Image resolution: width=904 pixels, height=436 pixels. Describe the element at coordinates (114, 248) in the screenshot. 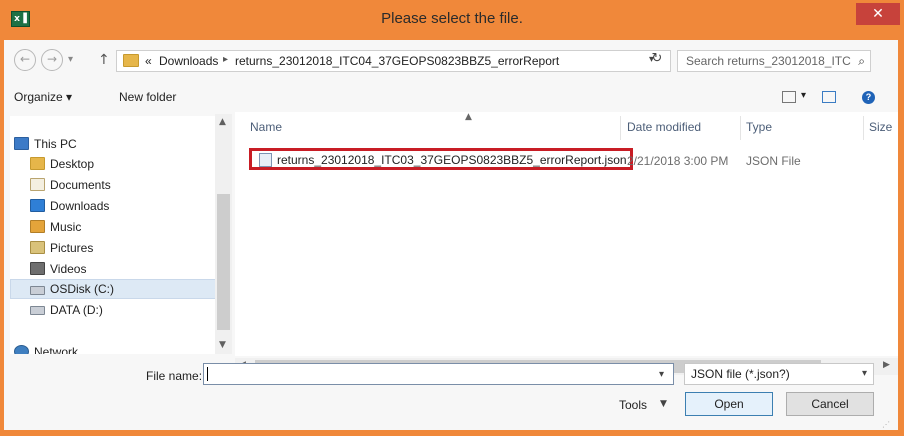

I see `nav-item-pictures: Pictures` at that location.